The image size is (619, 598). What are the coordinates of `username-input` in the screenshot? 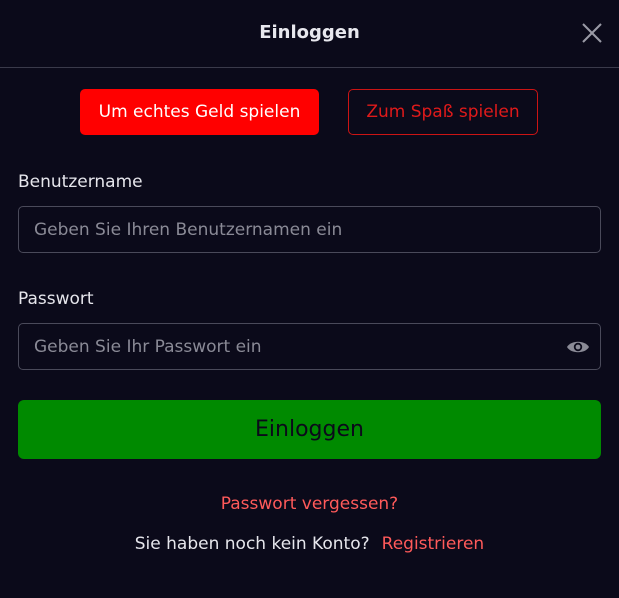 It's located at (309, 229).